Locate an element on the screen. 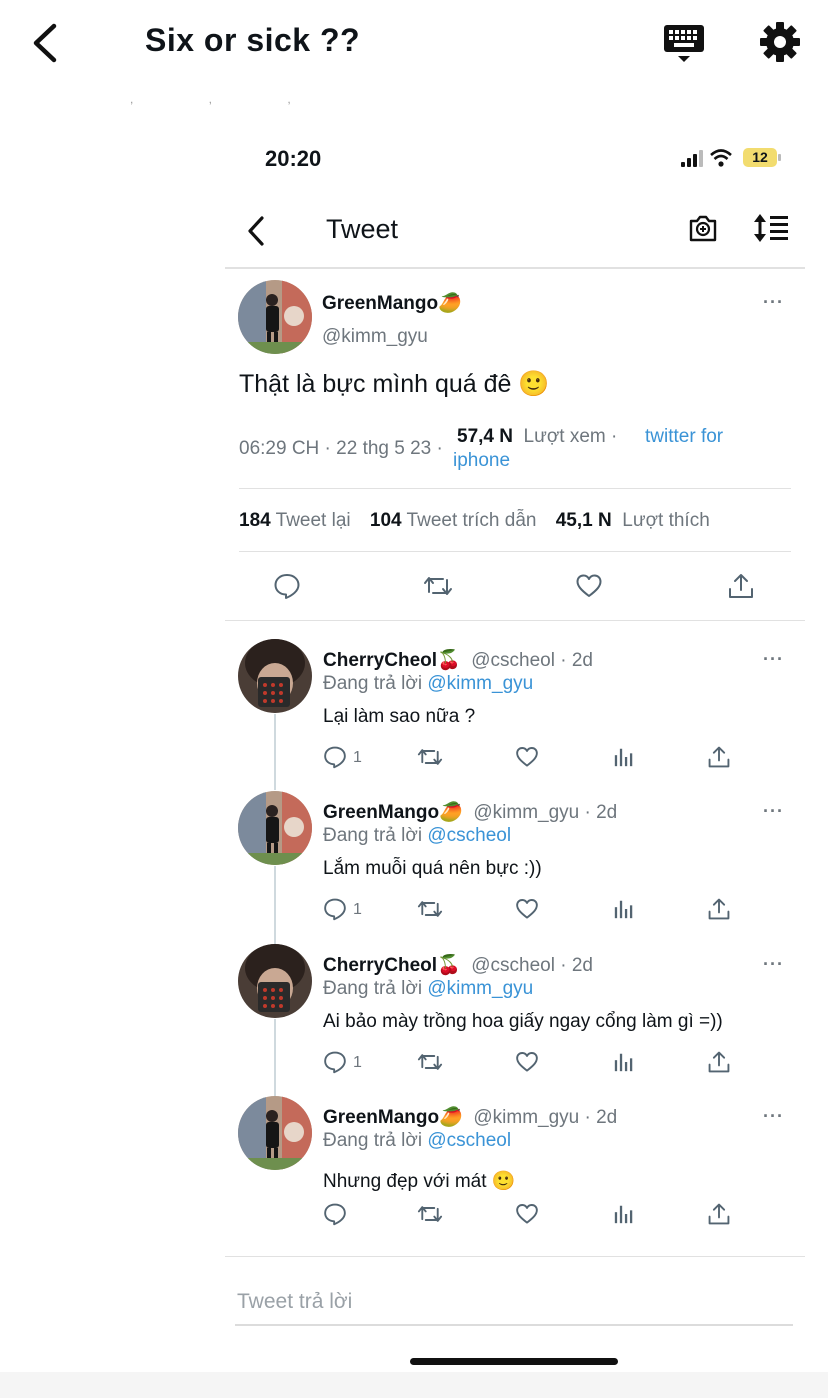 The image size is (828, 1398). sort-icon is located at coordinates (771, 228).